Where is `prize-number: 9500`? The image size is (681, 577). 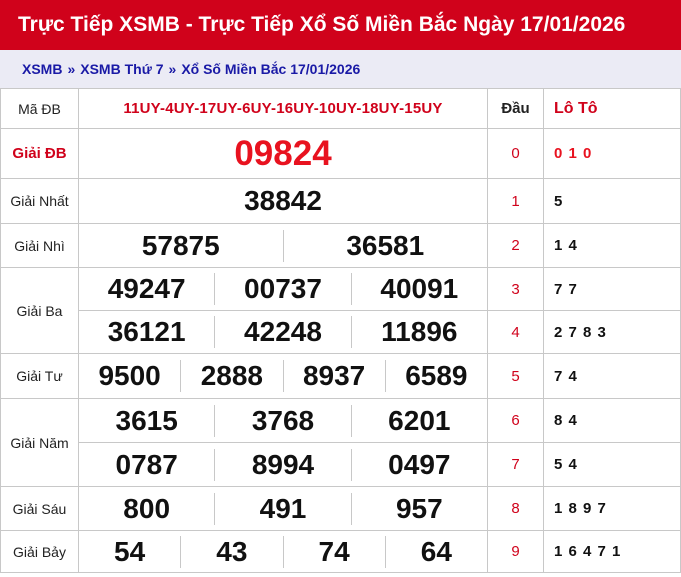
prize-number: 9500 is located at coordinates (129, 375).